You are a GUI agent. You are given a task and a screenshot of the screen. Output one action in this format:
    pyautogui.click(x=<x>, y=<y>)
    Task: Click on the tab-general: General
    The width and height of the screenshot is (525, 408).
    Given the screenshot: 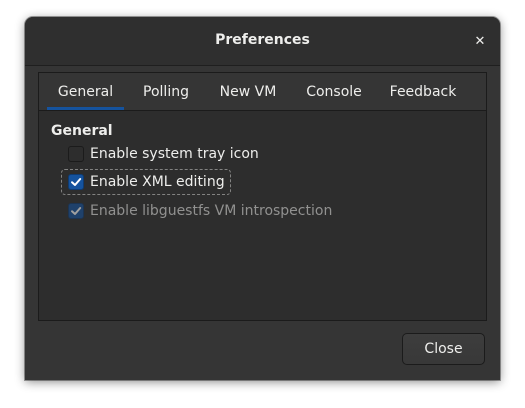 What is the action you would take?
    pyautogui.click(x=85, y=91)
    